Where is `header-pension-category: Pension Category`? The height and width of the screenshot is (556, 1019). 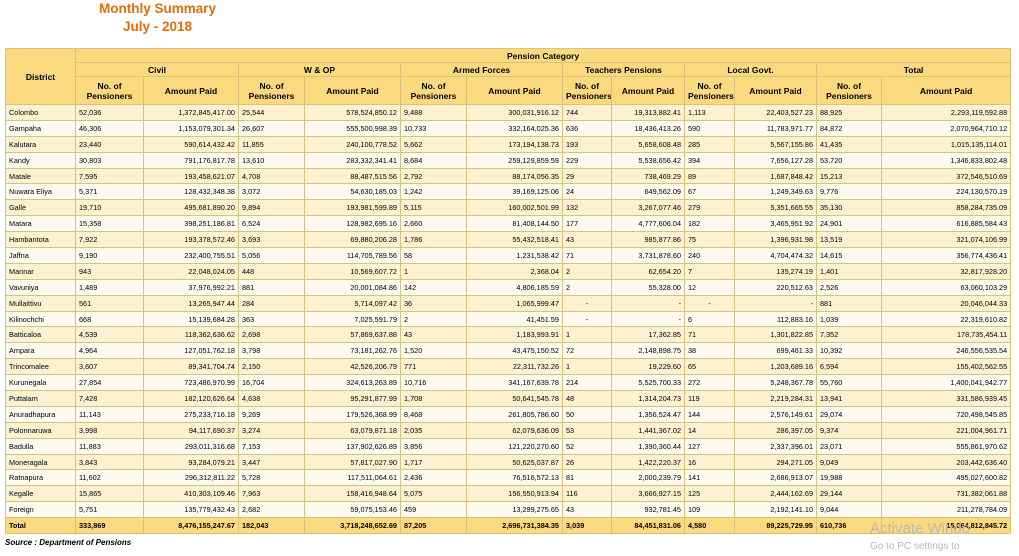 header-pension-category: Pension Category is located at coordinates (543, 55).